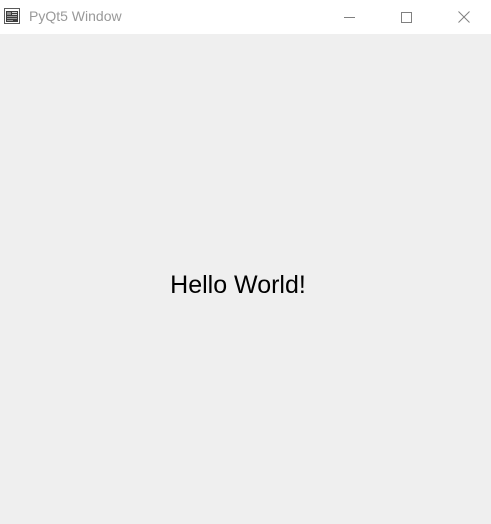 The width and height of the screenshot is (491, 524). I want to click on maximize-button, so click(406, 17).